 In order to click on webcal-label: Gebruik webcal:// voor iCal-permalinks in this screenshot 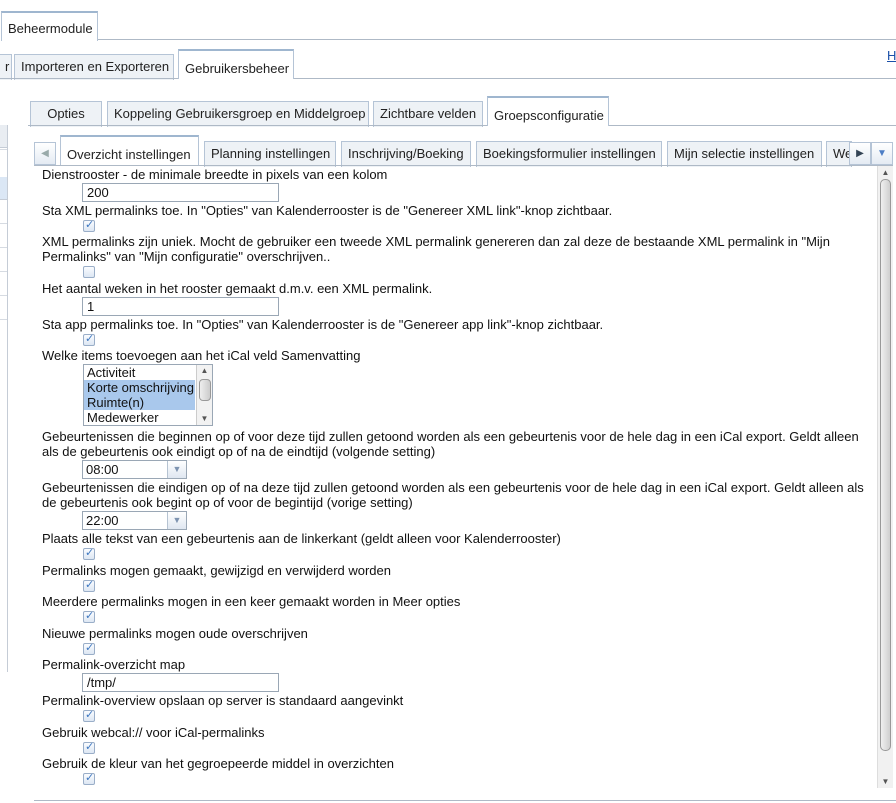, I will do `click(153, 732)`.